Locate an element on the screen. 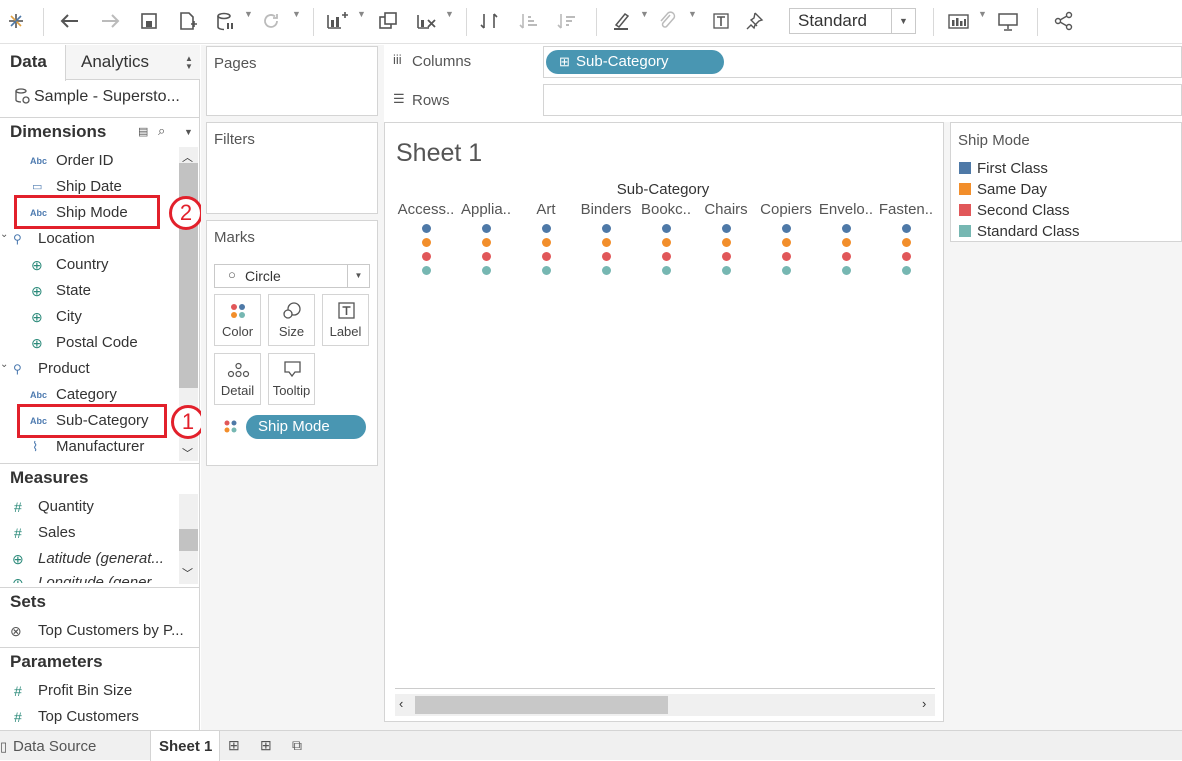  horizontal-scroll-thumb is located at coordinates (541, 705).